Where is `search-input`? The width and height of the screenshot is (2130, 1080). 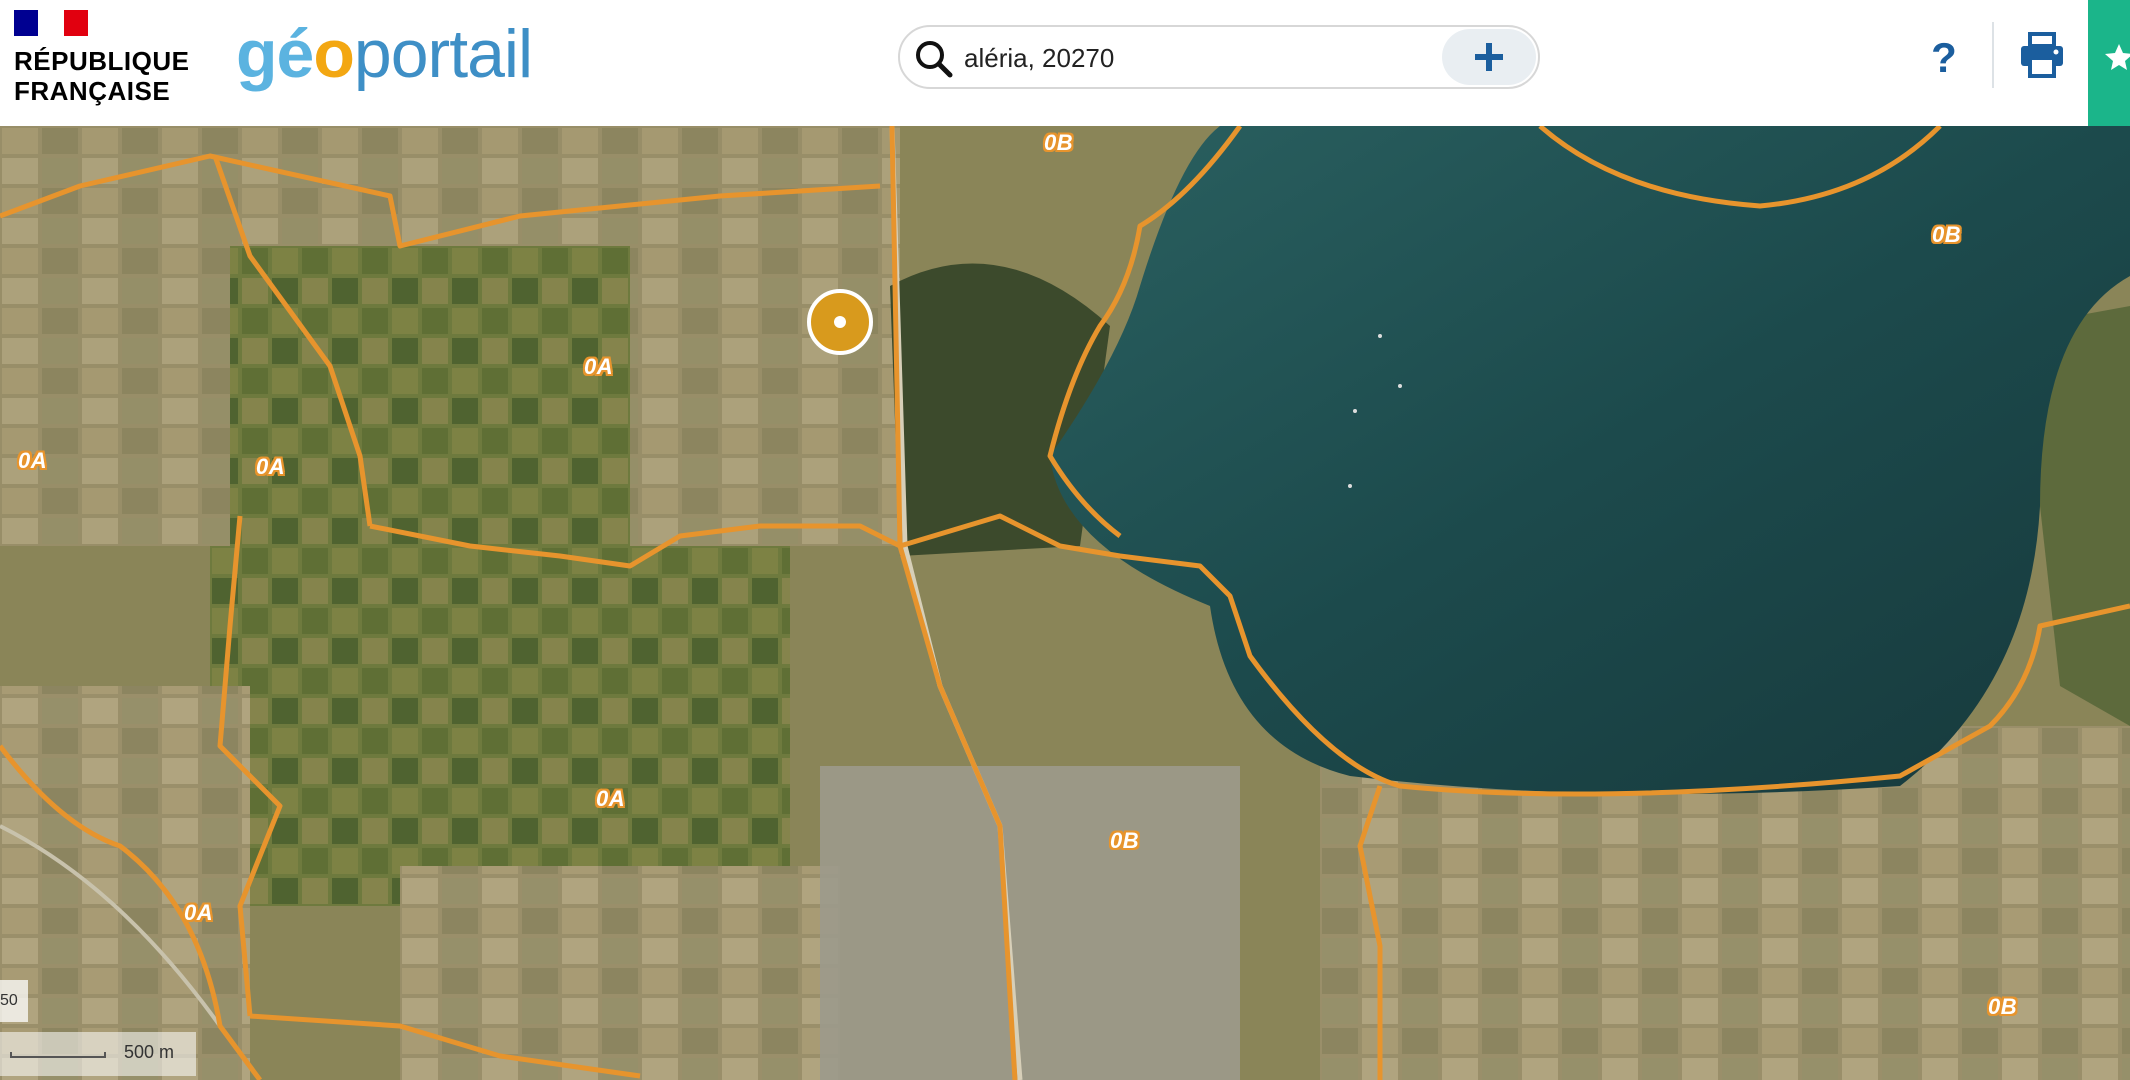
search-input is located at coordinates (1204, 58).